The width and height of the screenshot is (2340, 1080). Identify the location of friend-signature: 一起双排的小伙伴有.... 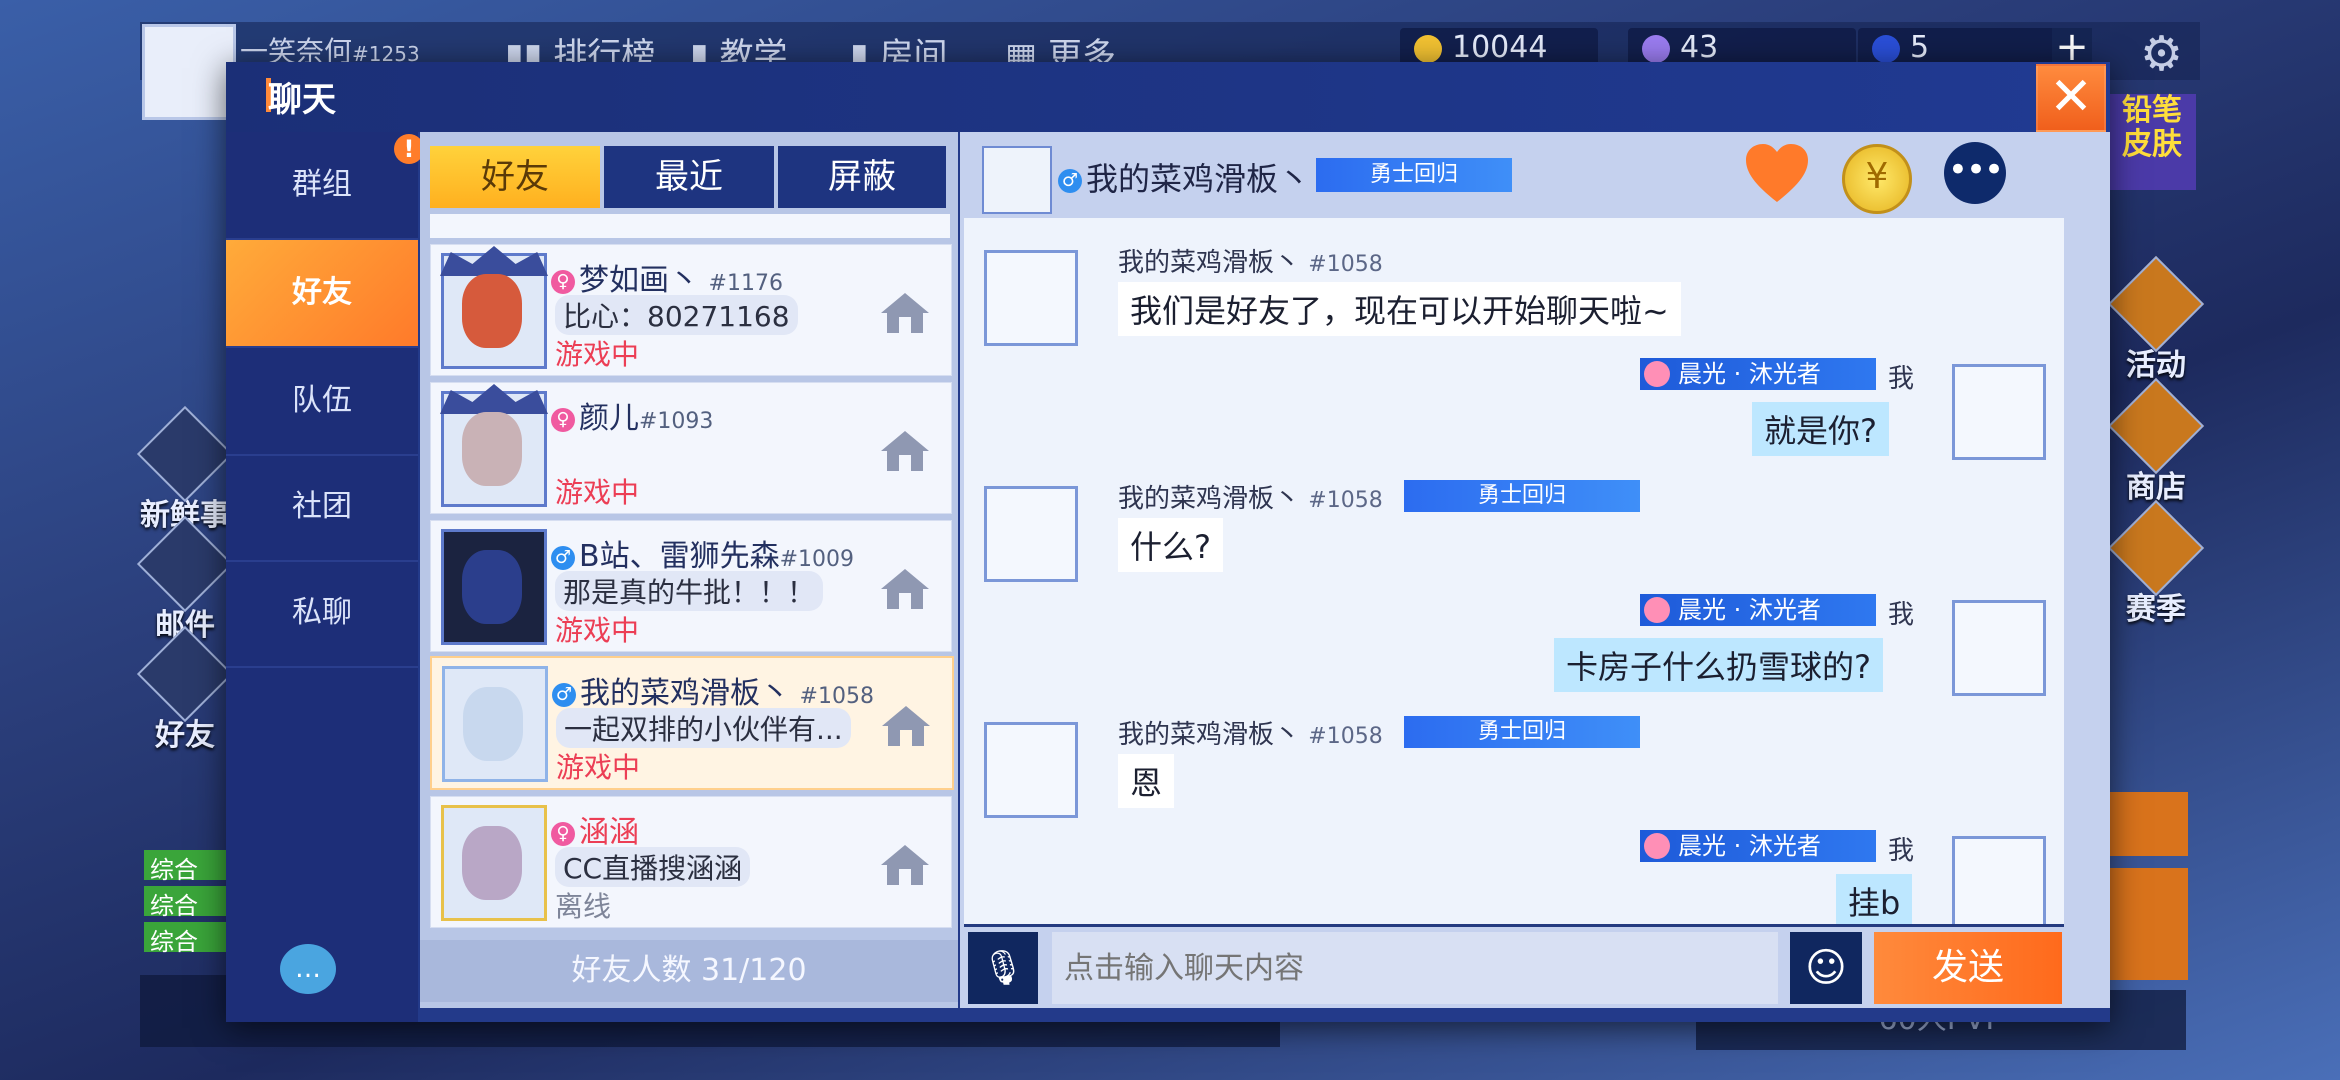
(703, 728).